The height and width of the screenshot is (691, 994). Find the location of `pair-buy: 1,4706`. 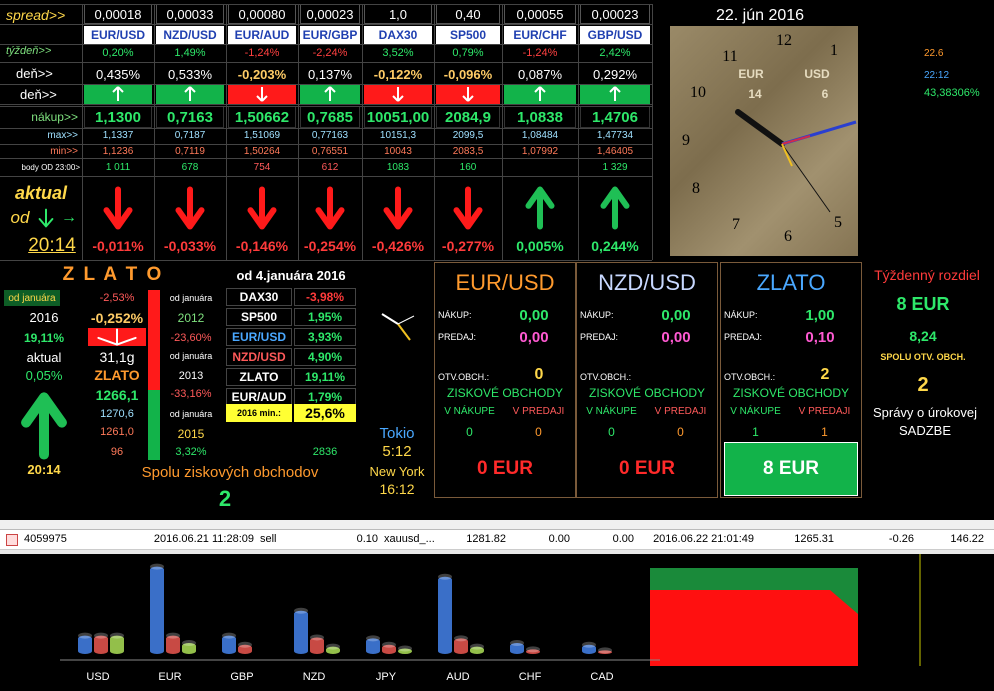

pair-buy: 1,4706 is located at coordinates (615, 117).